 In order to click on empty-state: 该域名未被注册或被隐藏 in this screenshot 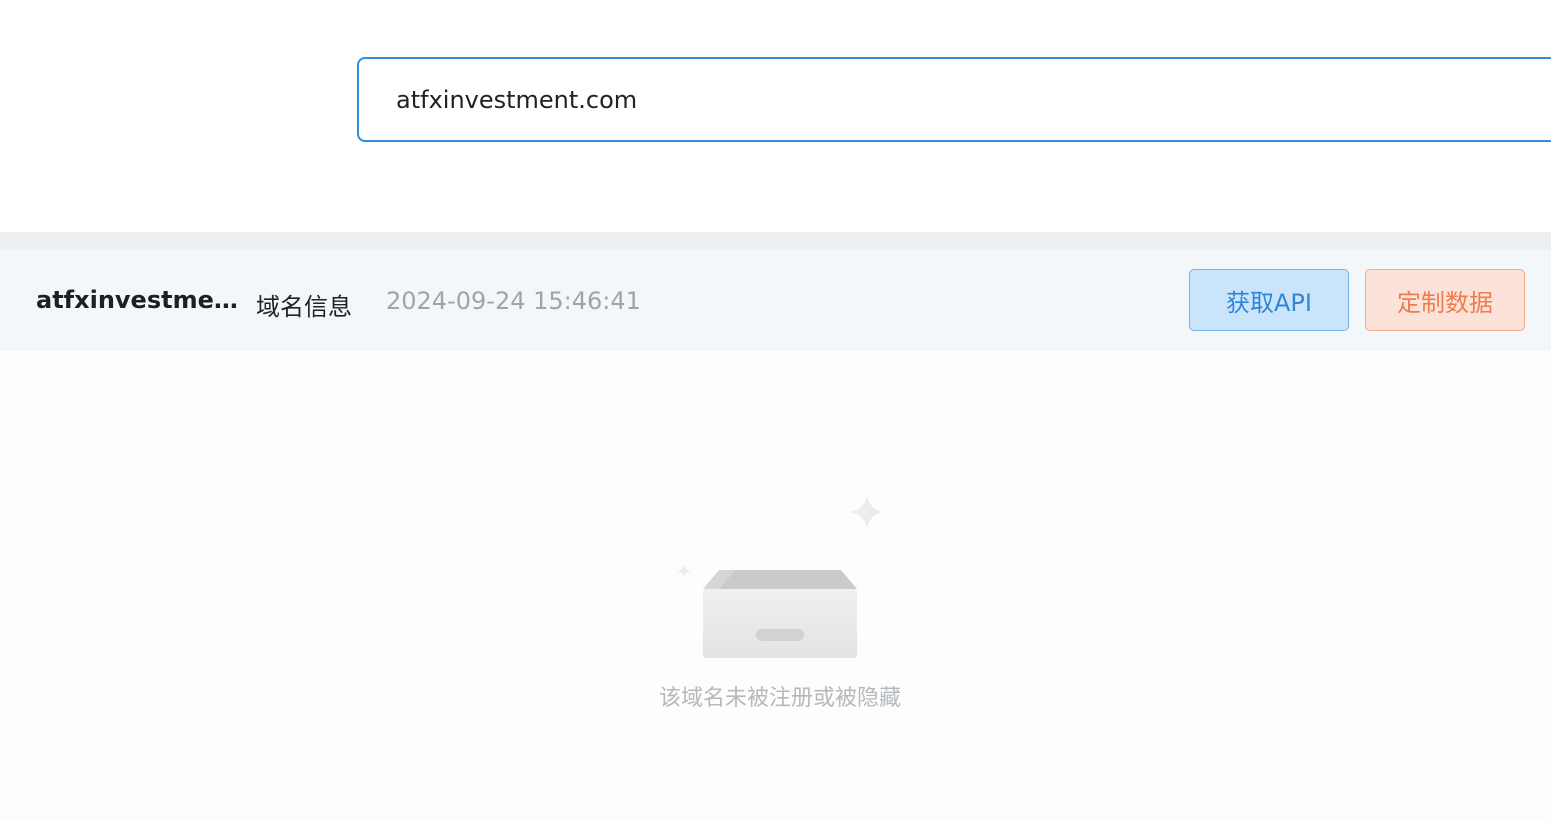, I will do `click(780, 605)`.